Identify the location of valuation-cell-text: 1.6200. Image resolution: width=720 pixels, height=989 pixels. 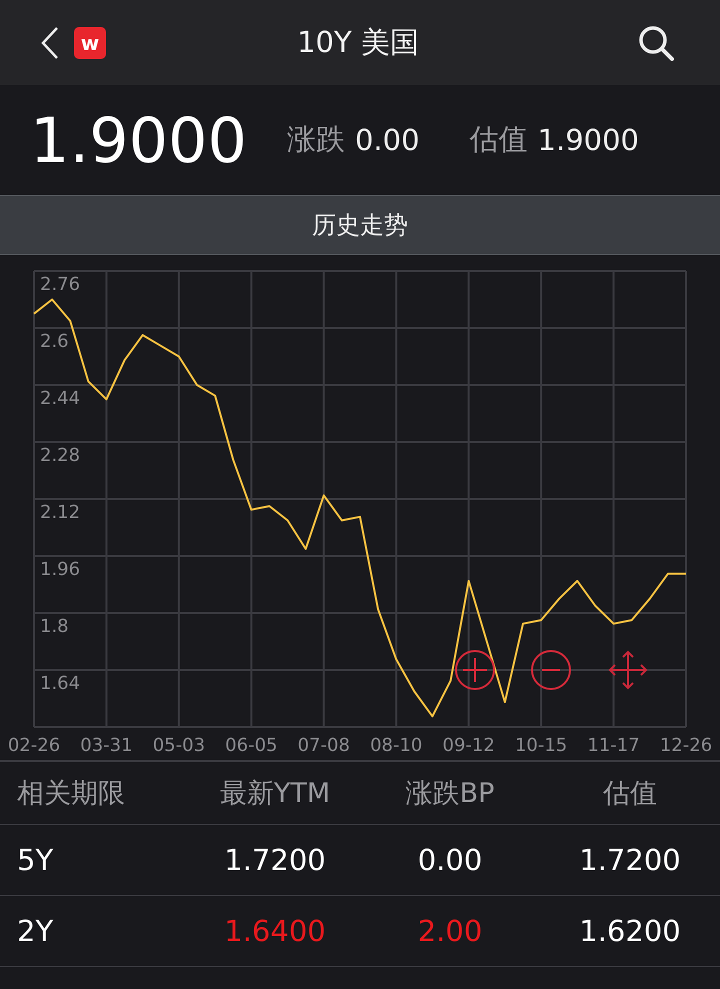
(630, 931).